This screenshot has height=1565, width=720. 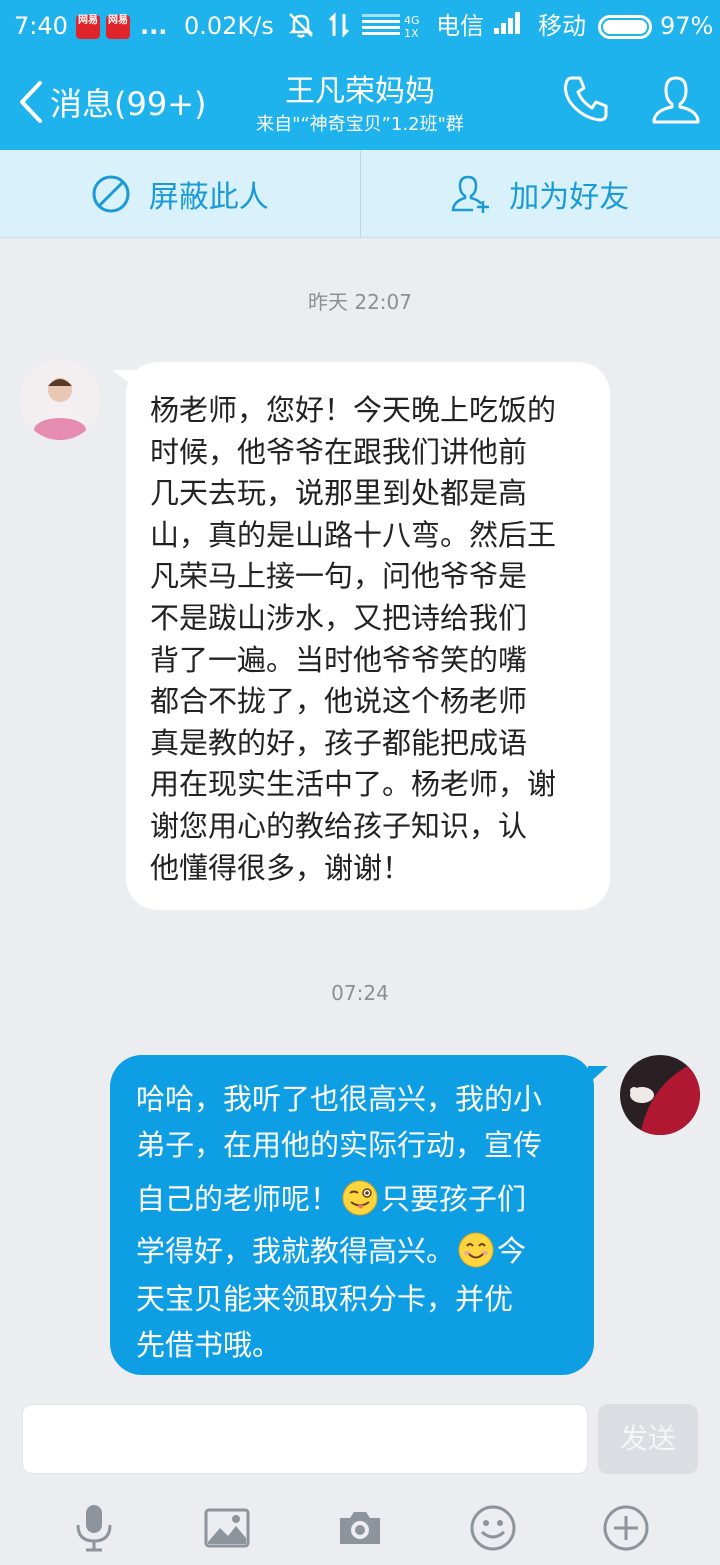 I want to click on status-bar: 7:40 网易 网易 ... 0.02K/s 4G 1X 电信 移动 97%, so click(x=360, y=26).